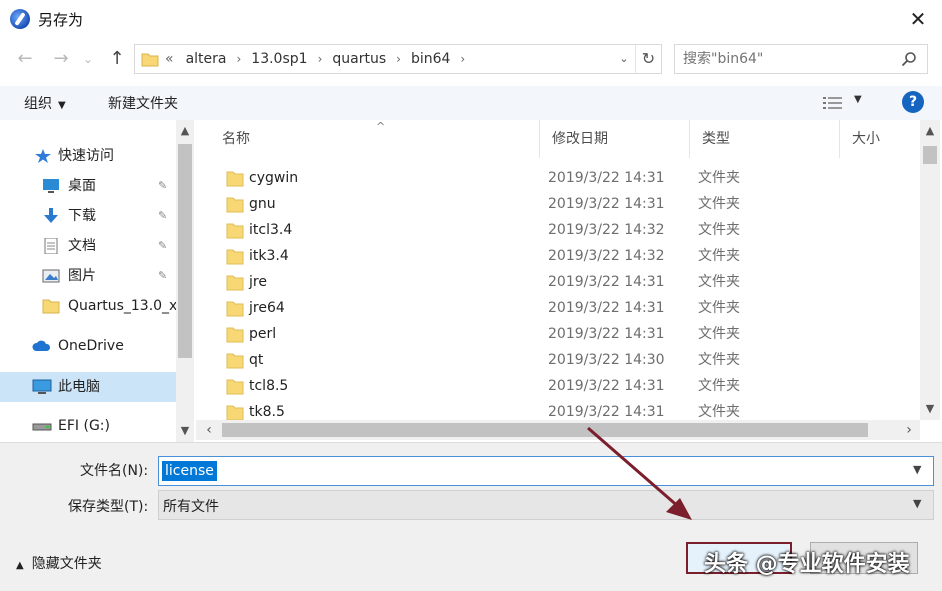 This screenshot has height=591, width=942. What do you see at coordinates (206, 59) in the screenshot?
I see `breadcrumb-item: altera` at bounding box center [206, 59].